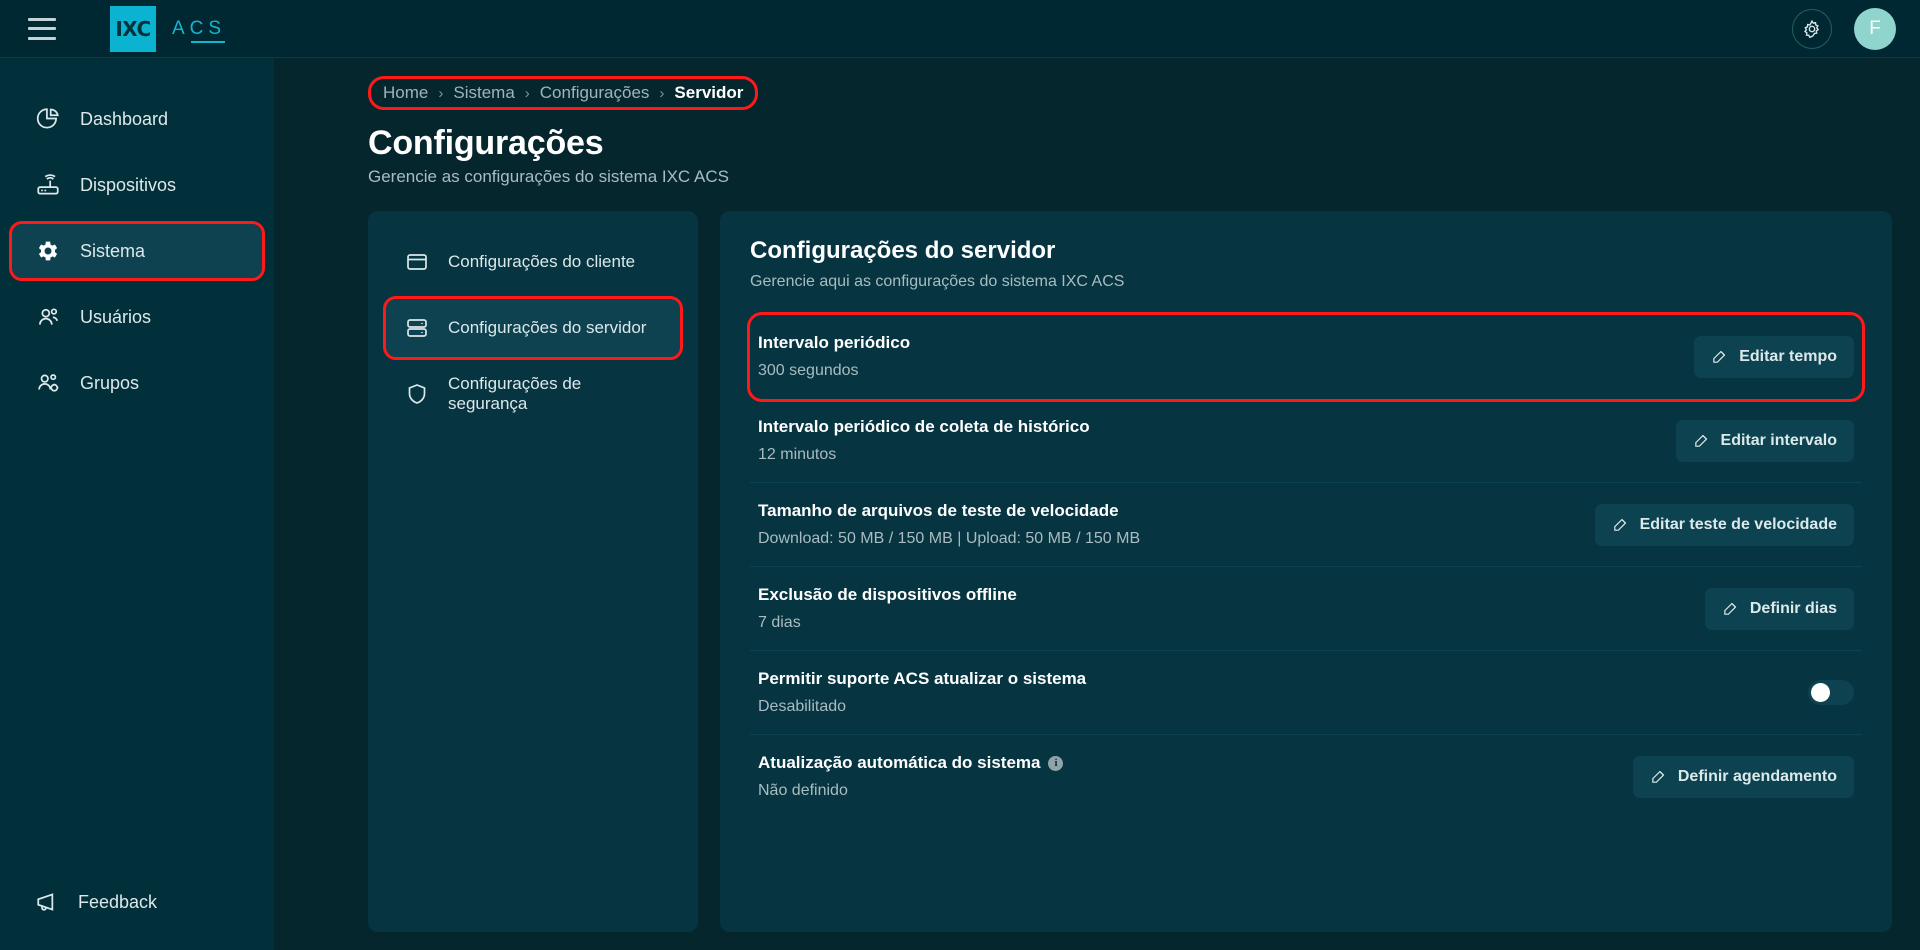 The image size is (1920, 950). What do you see at coordinates (1820, 692) in the screenshot?
I see `toggle-knob` at bounding box center [1820, 692].